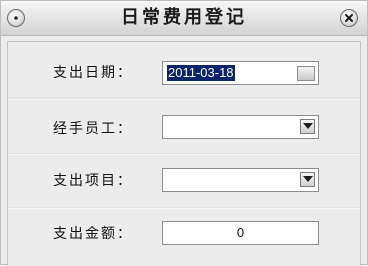  Describe the element at coordinates (93, 73) in the screenshot. I see `date-label: 支出日期：` at that location.